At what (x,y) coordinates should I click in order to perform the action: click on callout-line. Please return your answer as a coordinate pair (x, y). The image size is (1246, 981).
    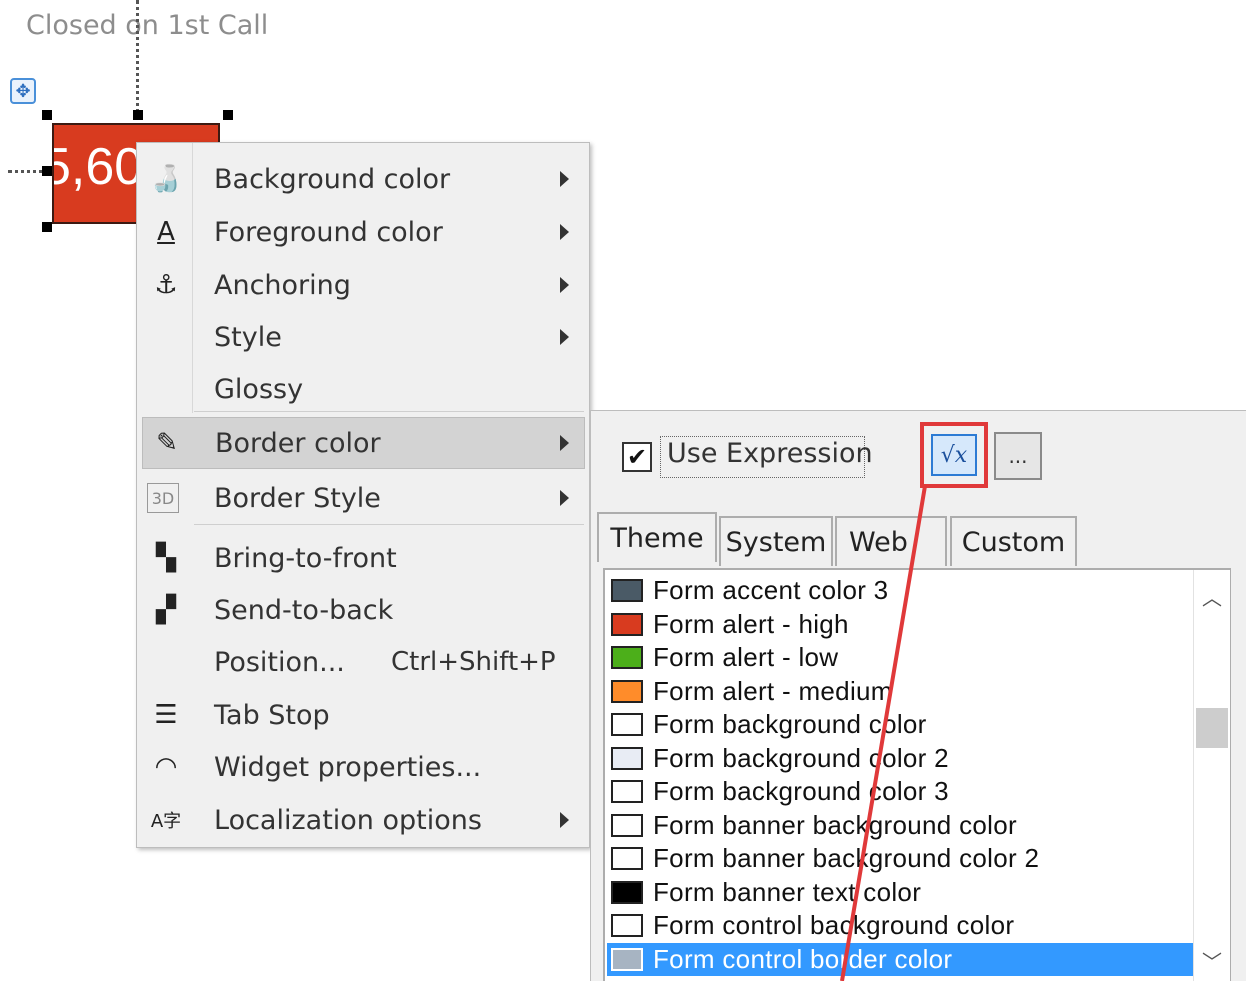
    Looking at the image, I should click on (883, 733).